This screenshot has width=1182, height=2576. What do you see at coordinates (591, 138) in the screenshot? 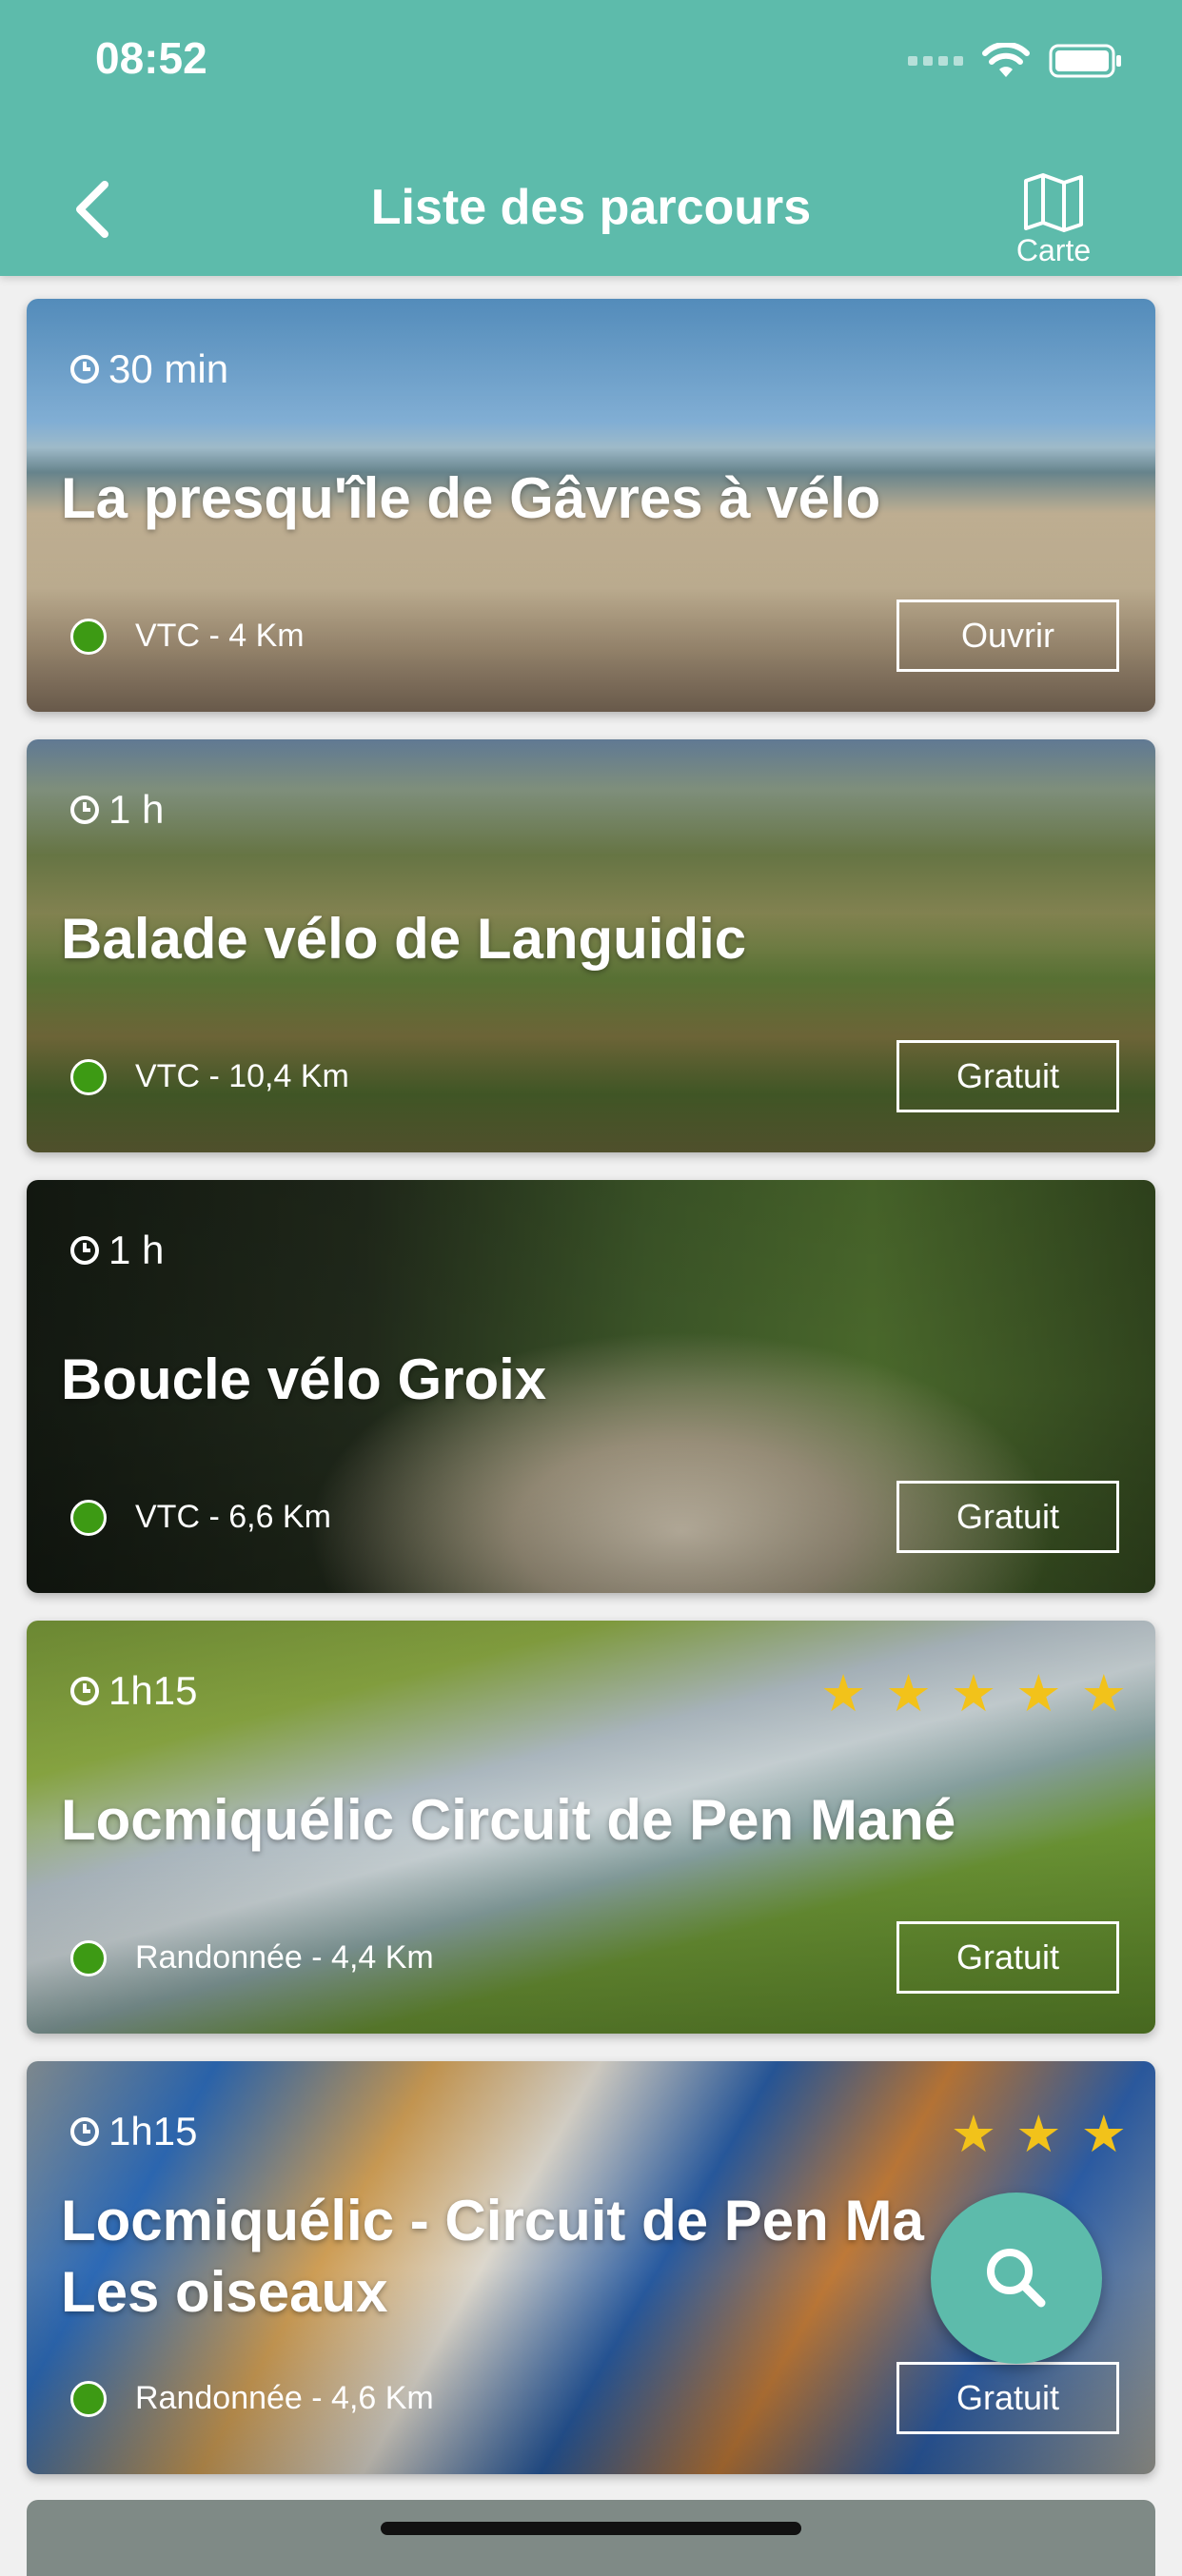
I see `app-header: 08:52 Liste des parcours Carte` at bounding box center [591, 138].